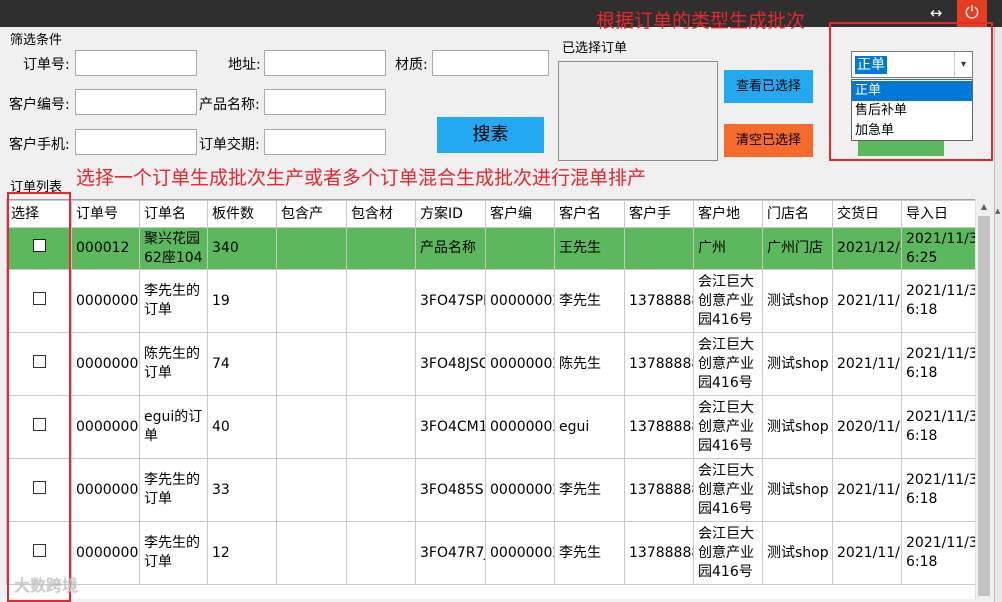 Image resolution: width=1002 pixels, height=602 pixels. Describe the element at coordinates (39, 397) in the screenshot. I see `select-column-highlight-box` at that location.